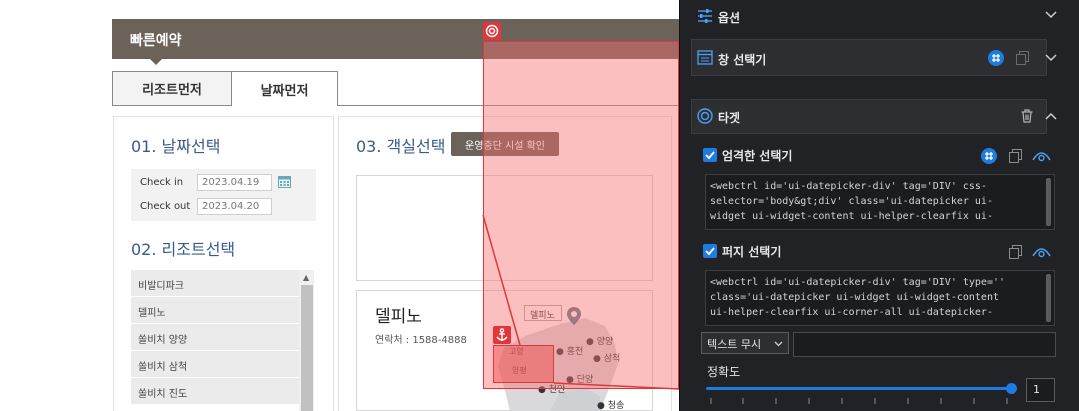 This screenshot has height=411, width=1079. What do you see at coordinates (284, 181) in the screenshot?
I see `calendar-icon` at bounding box center [284, 181].